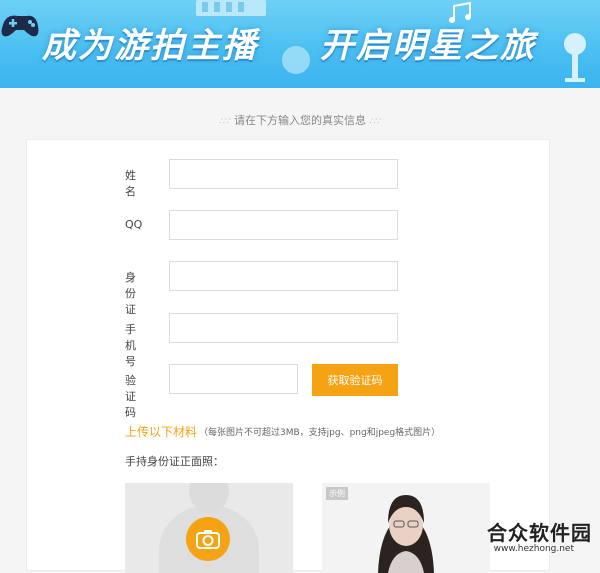  Describe the element at coordinates (428, 46) in the screenshot. I see `banner-title-right: 开启明星之旅` at that location.